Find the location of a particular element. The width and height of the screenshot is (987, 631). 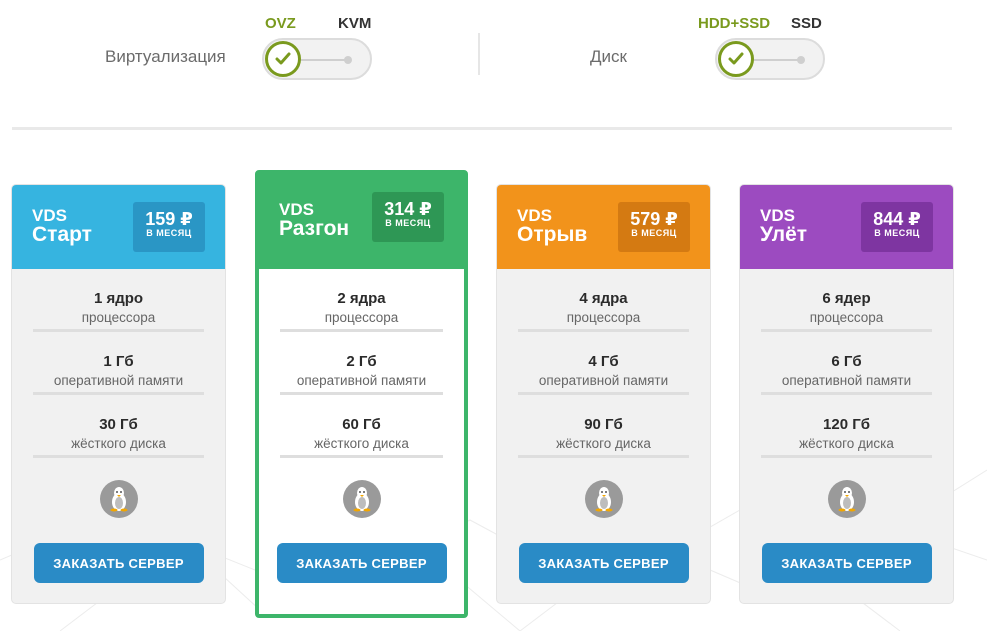

spec-disk: 30 Гб жёсткого диска is located at coordinates (118, 426).